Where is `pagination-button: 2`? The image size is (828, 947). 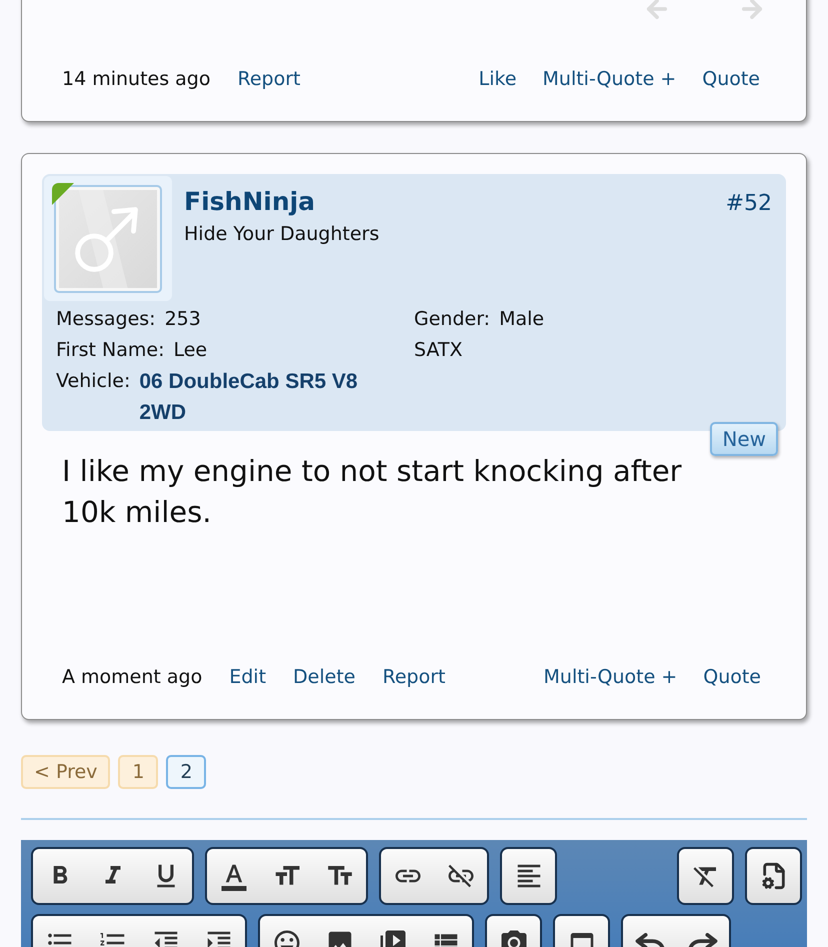 pagination-button: 2 is located at coordinates (186, 772).